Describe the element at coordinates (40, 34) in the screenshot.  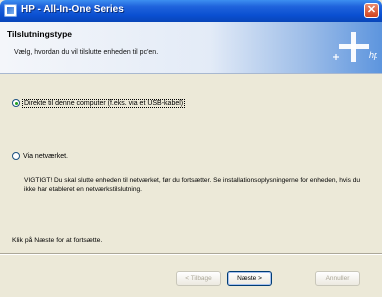
I see `page-title: Tilslutningstype` at that location.